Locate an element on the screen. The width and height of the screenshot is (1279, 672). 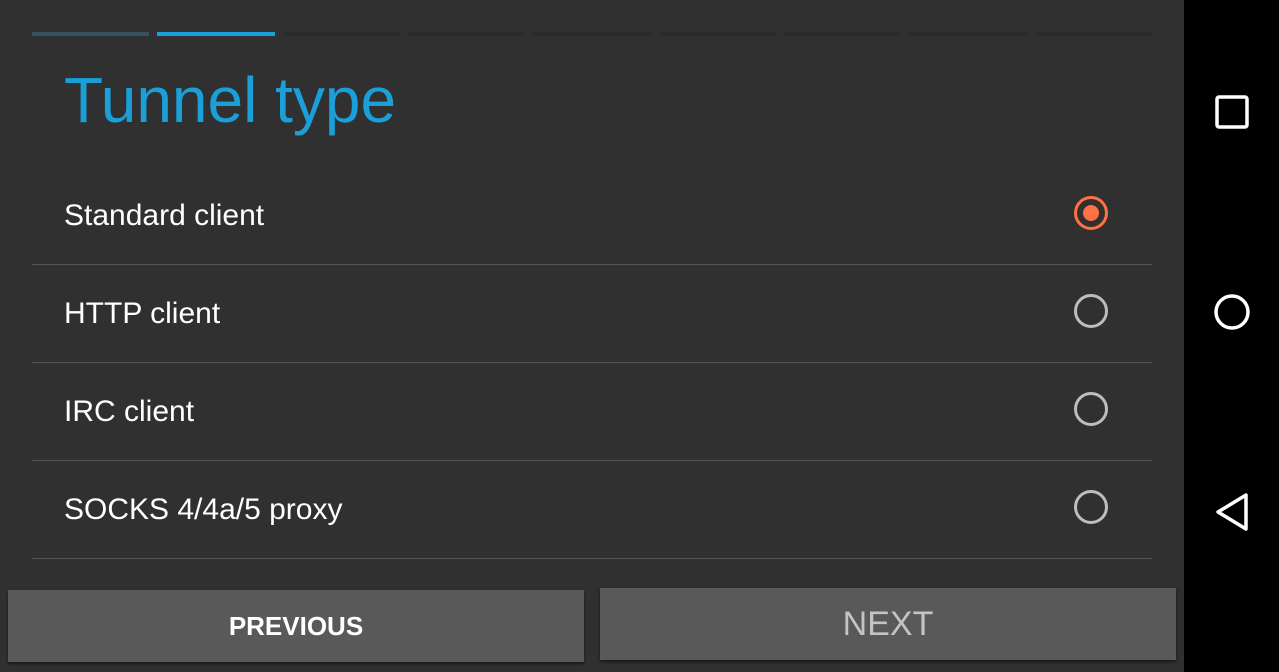
back-triangle-icon is located at coordinates (1231, 512).